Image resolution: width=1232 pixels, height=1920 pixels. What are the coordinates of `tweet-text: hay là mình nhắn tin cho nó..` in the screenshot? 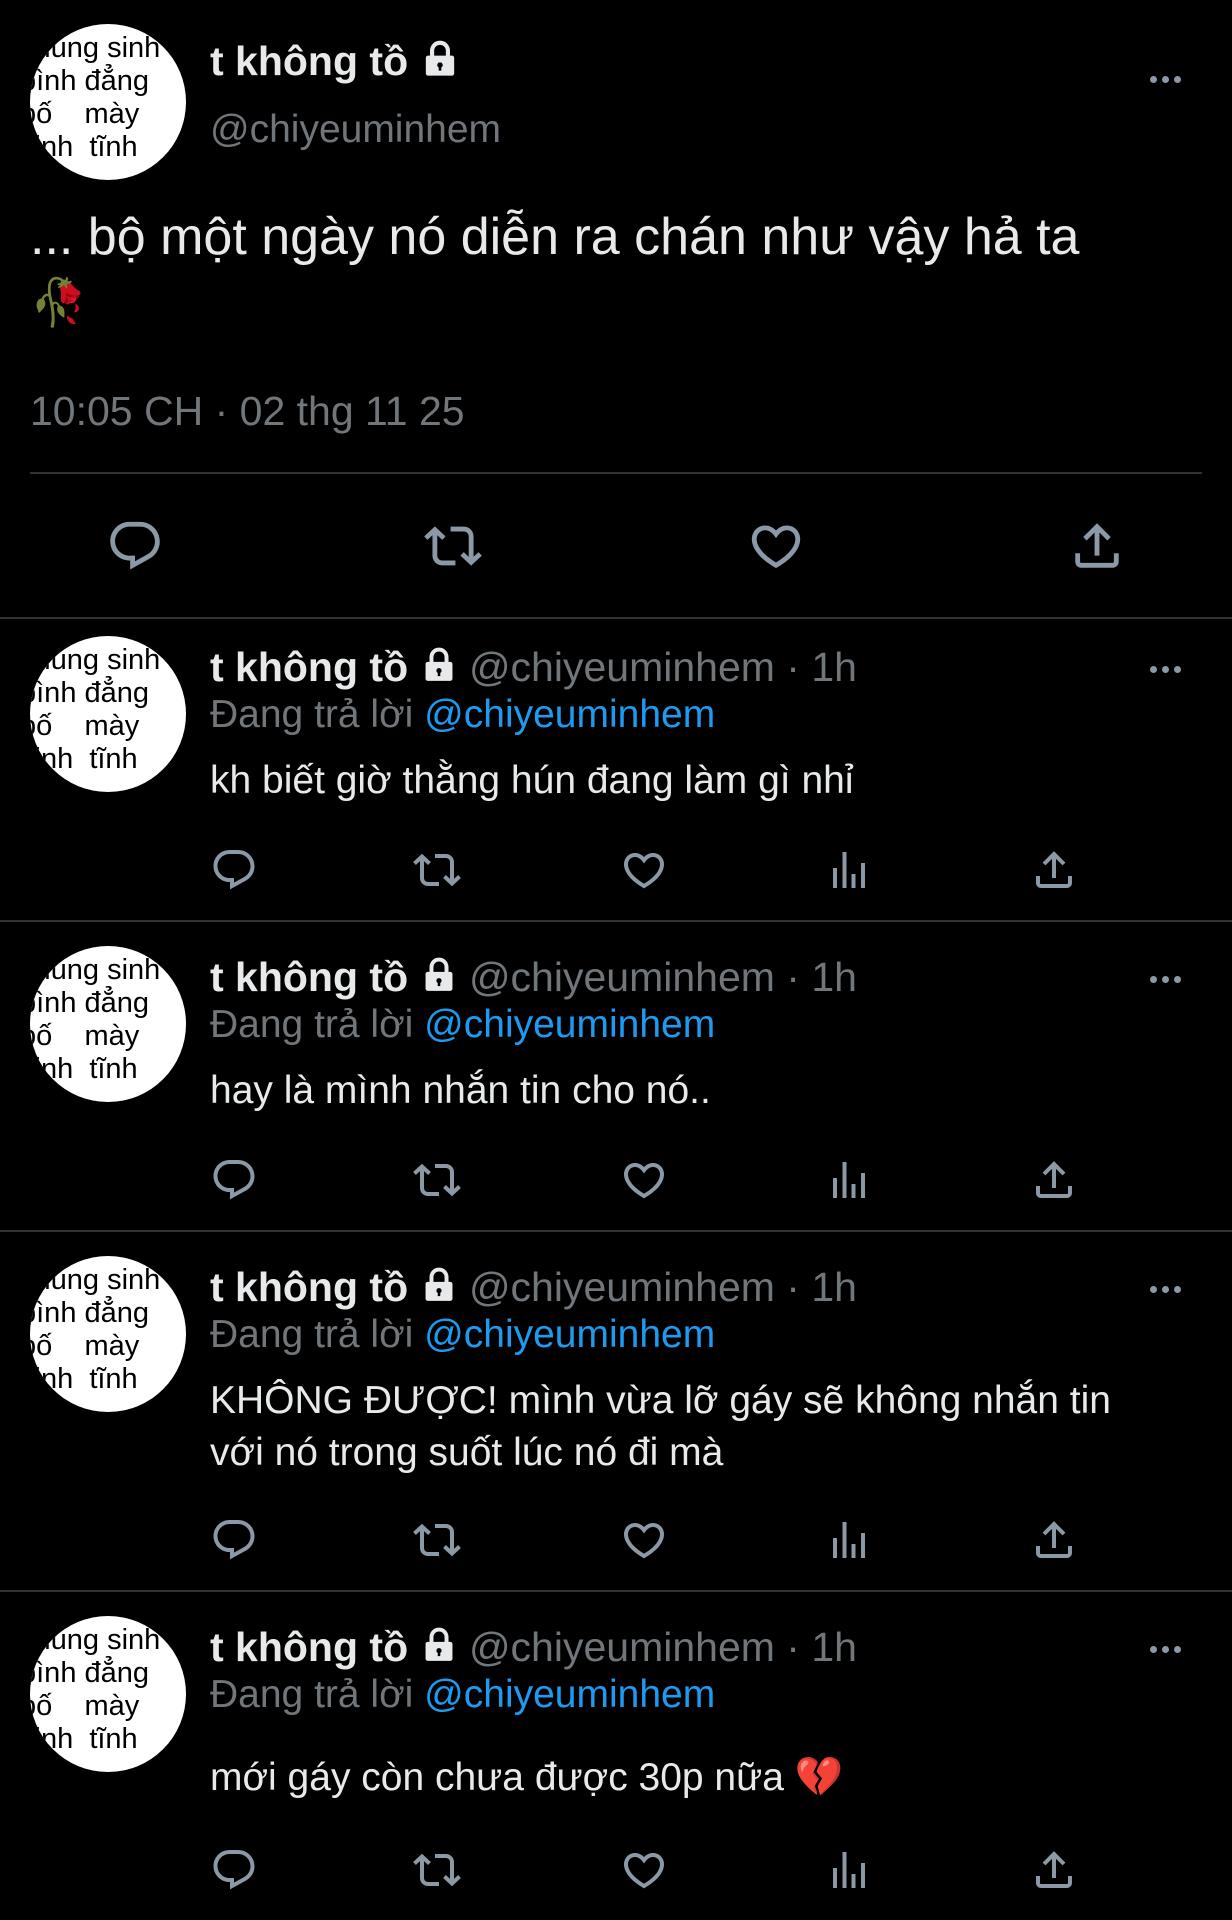 It's located at (460, 1090).